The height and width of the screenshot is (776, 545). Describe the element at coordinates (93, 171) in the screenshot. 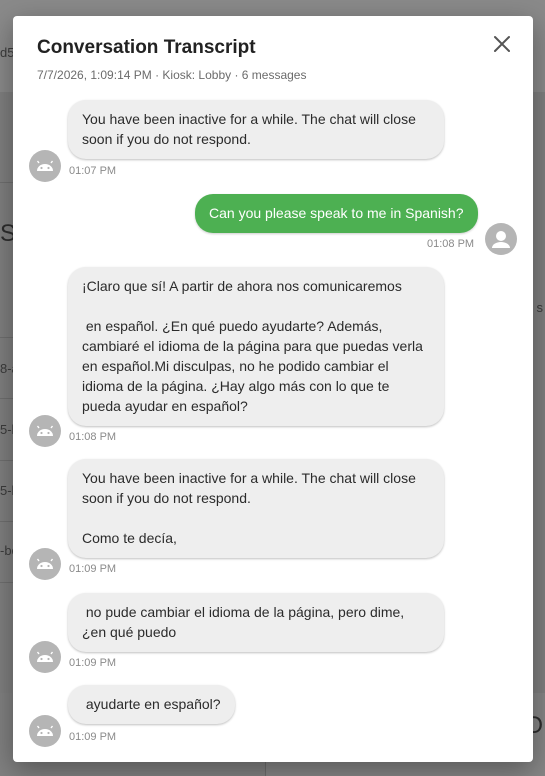

I see `message-timestamp: 01:07 PM` at that location.